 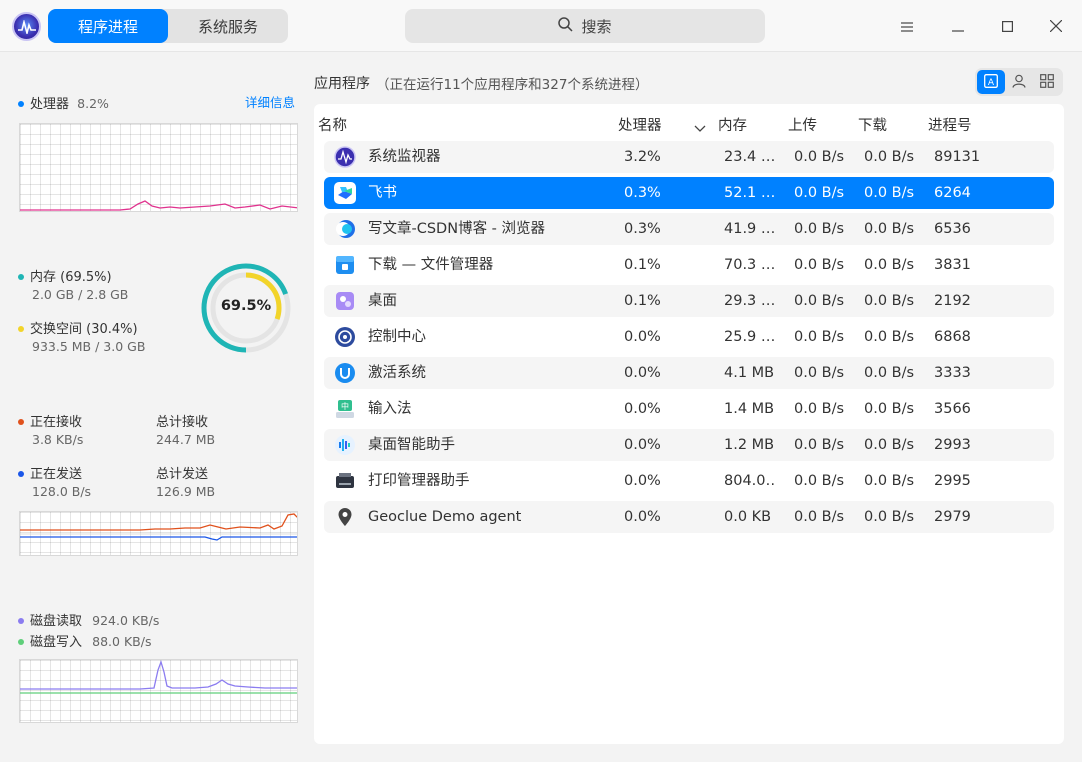 What do you see at coordinates (950, 124) in the screenshot?
I see `column-header-pid: 进程号` at bounding box center [950, 124].